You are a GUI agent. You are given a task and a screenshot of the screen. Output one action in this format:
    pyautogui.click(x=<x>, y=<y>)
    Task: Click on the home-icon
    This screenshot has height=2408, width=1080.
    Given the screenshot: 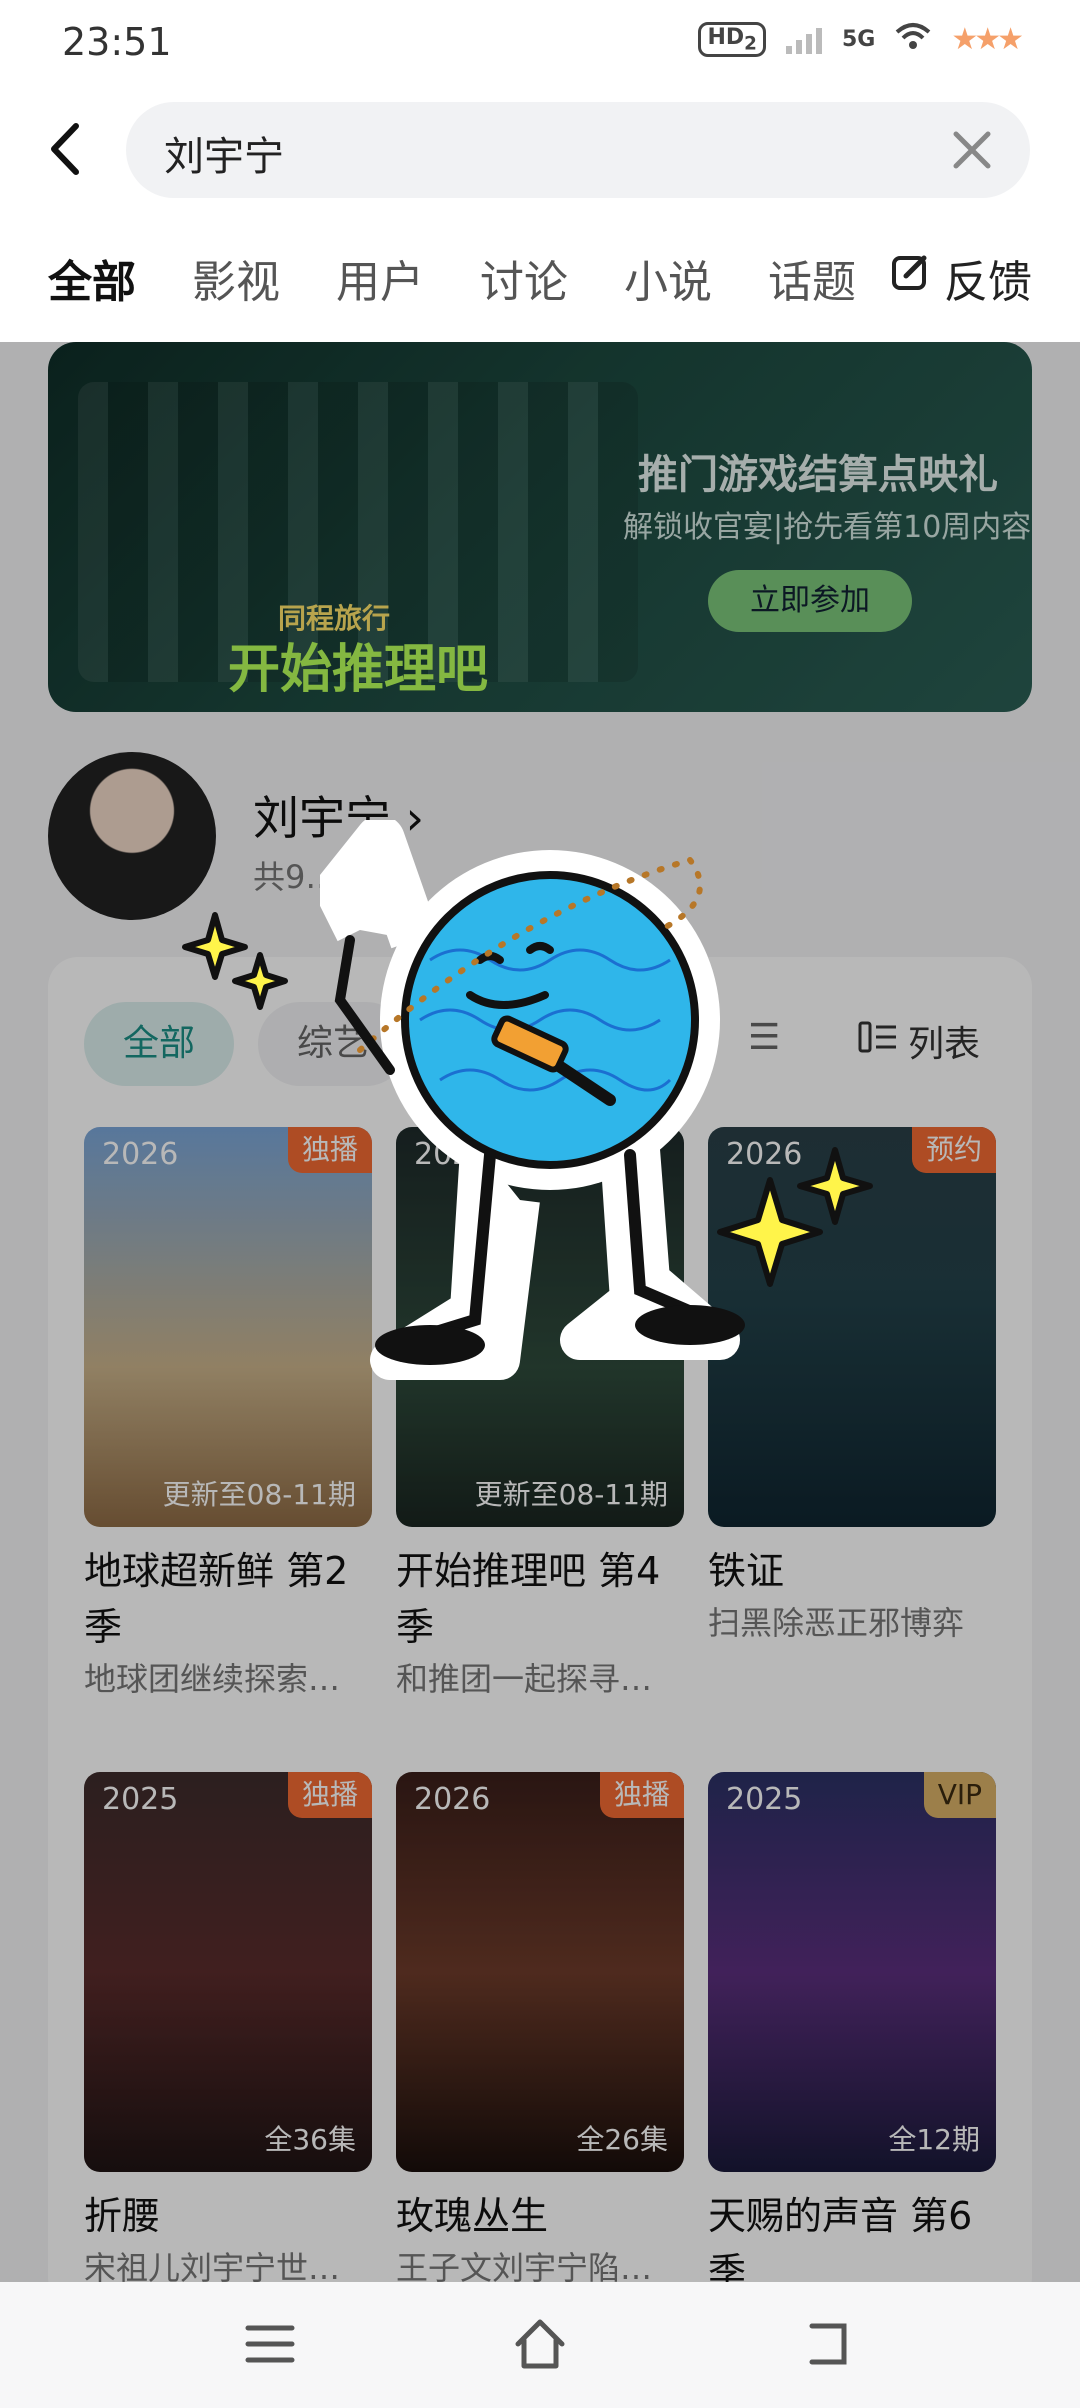 What is the action you would take?
    pyautogui.click(x=540, y=2344)
    